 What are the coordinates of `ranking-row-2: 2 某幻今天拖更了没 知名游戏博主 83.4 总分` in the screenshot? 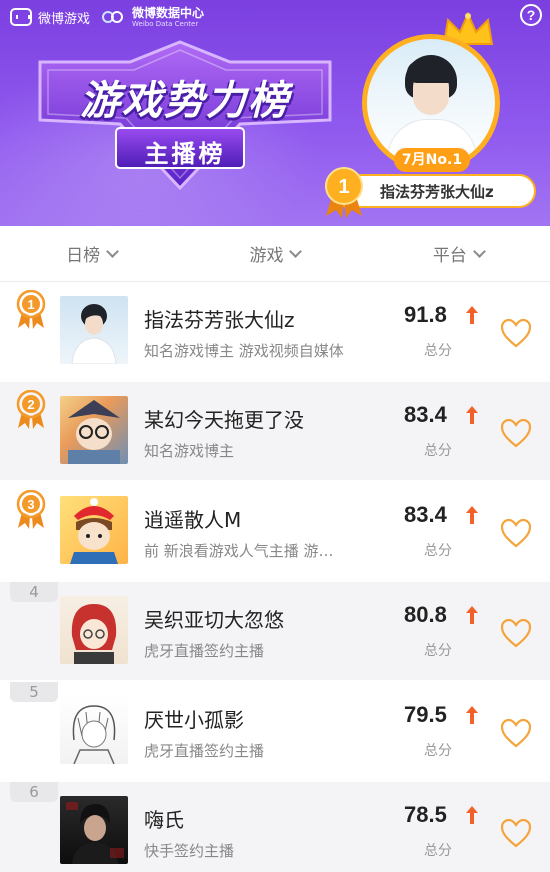 It's located at (275, 431).